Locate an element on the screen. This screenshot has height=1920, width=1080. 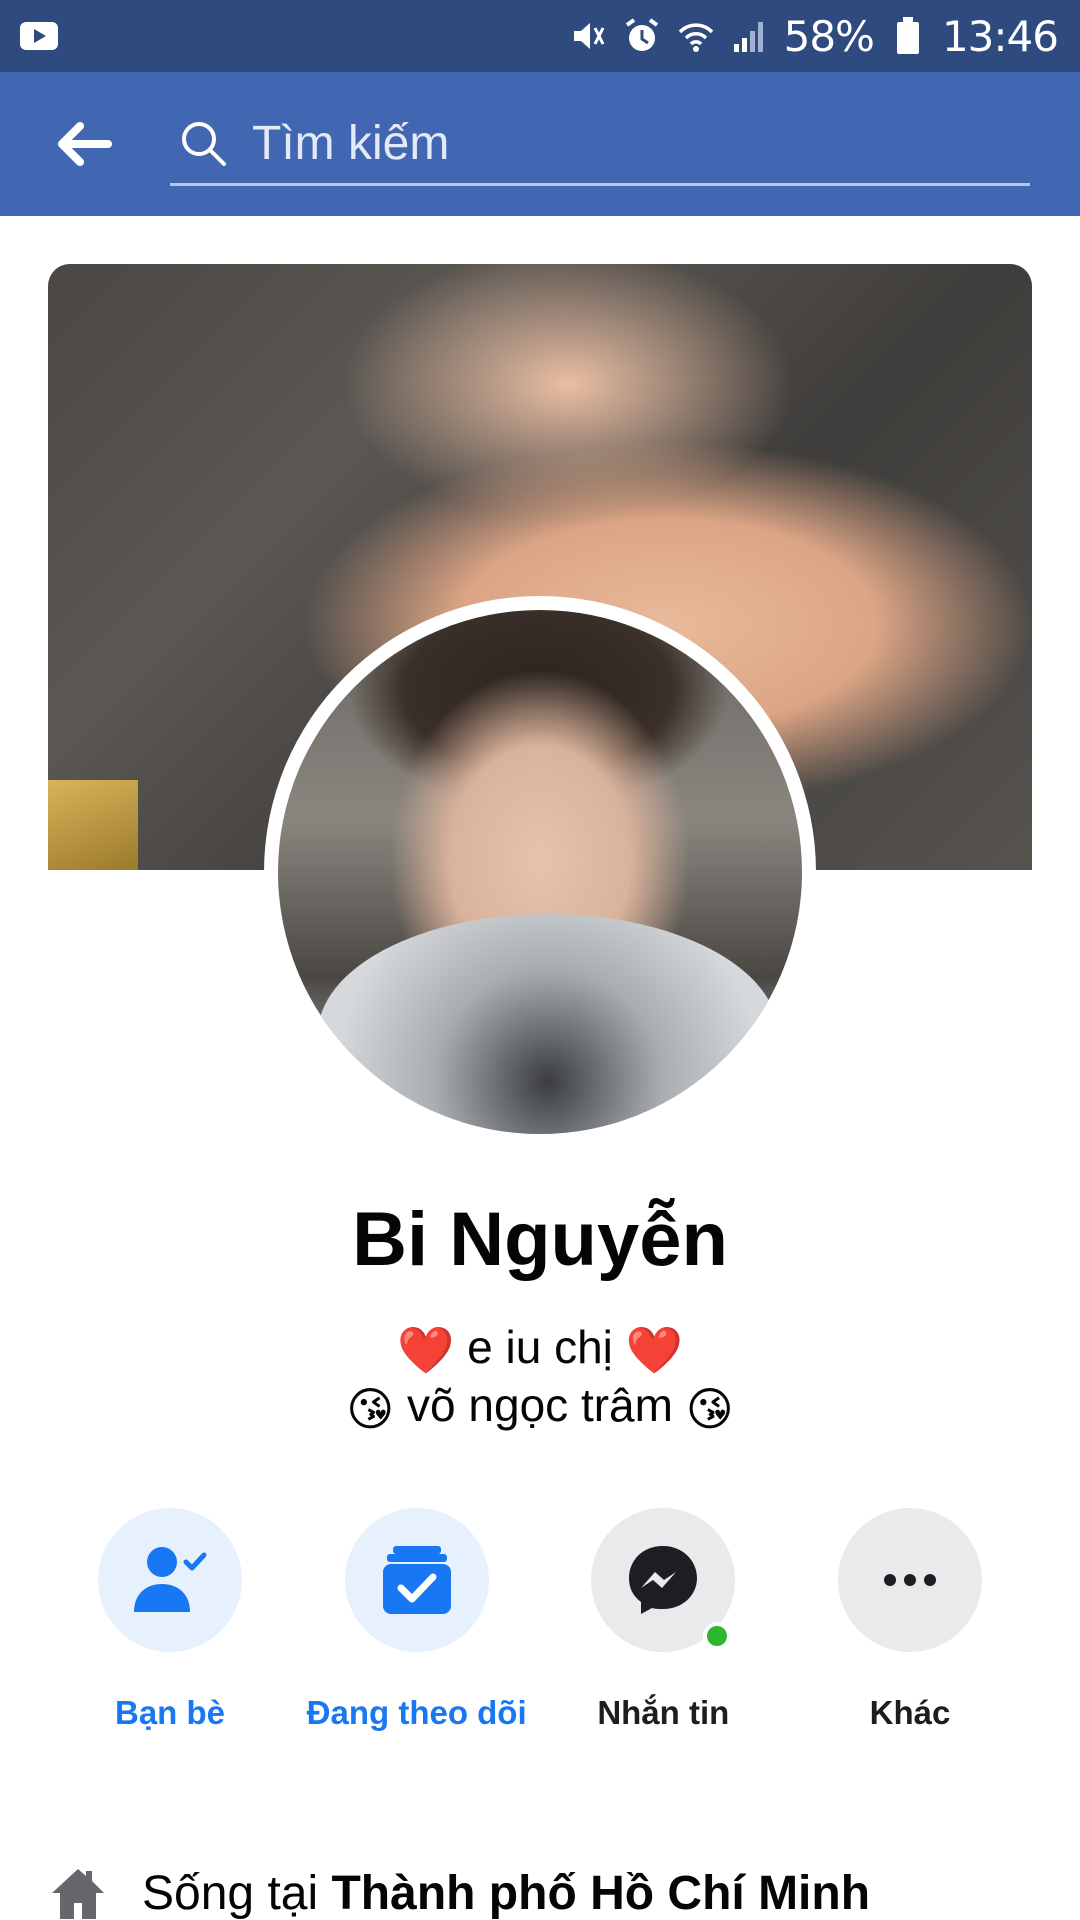
search-input is located at coordinates (641, 143).